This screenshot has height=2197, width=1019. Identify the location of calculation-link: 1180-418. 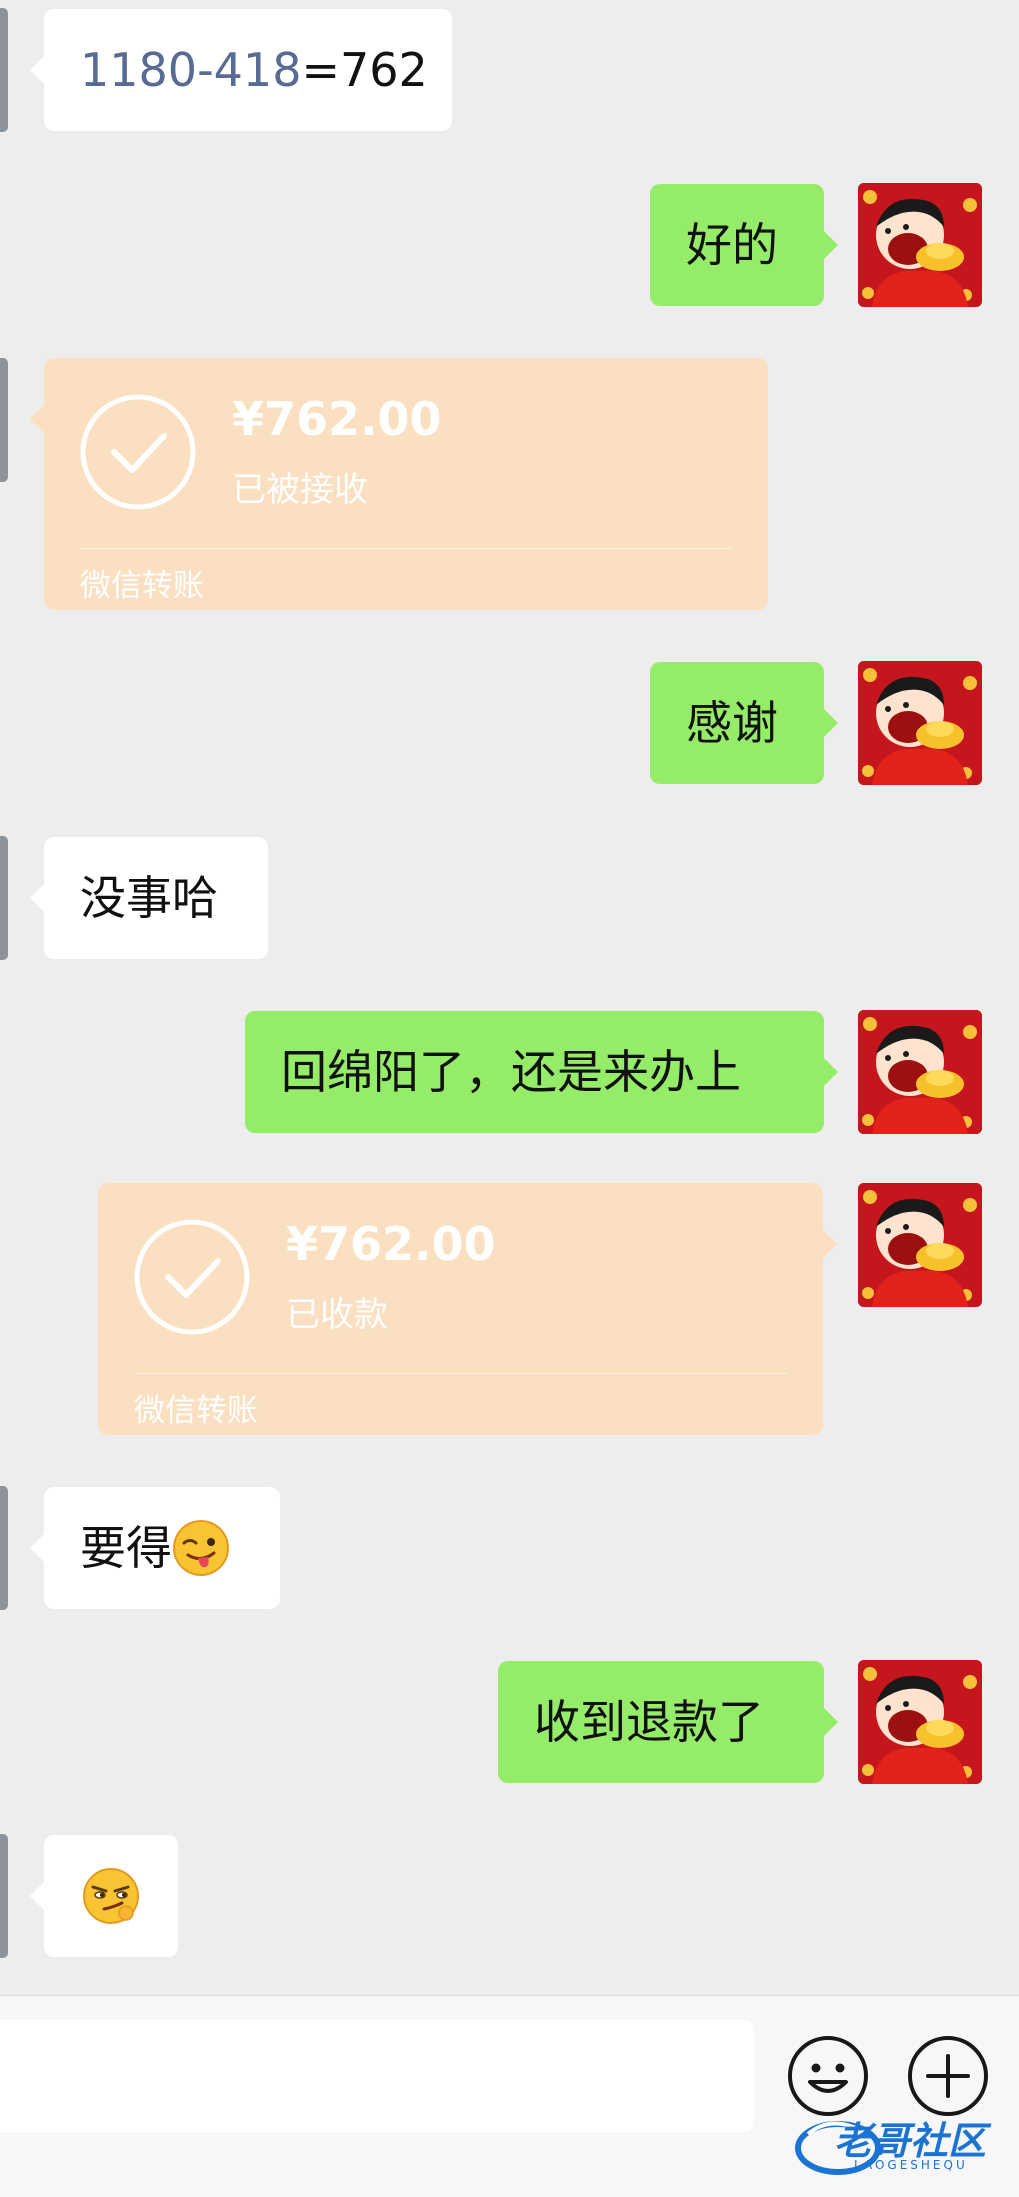
(190, 70).